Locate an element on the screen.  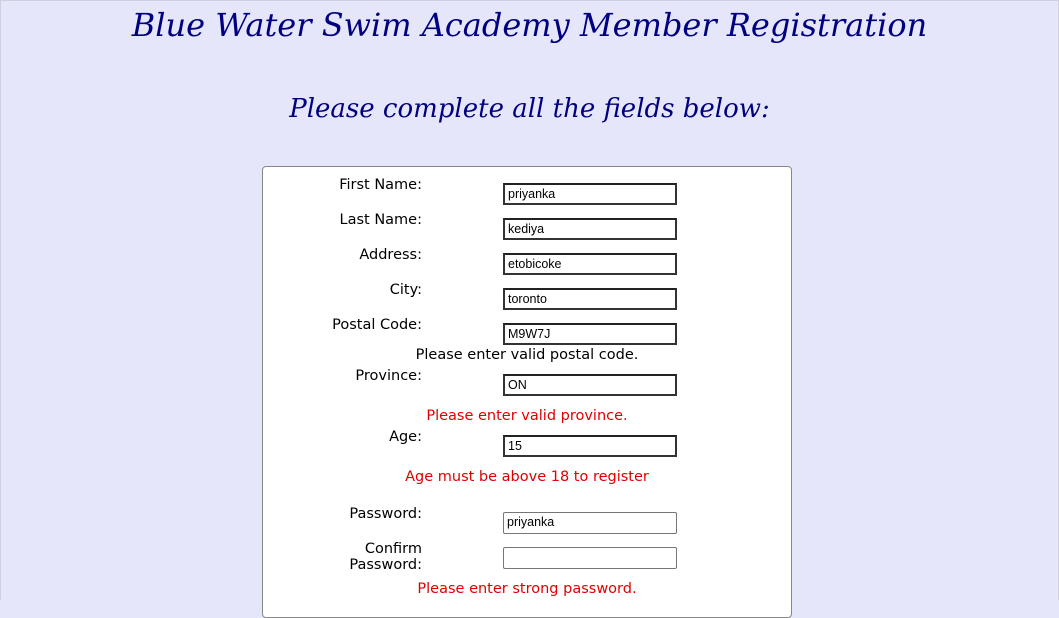
last-name-label: Last Name: is located at coordinates (380, 220).